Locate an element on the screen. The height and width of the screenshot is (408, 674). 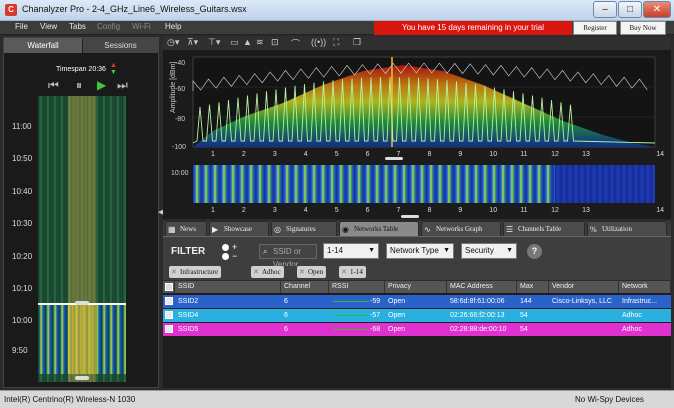
cell-channel: 6 is located at coordinates (286, 301).